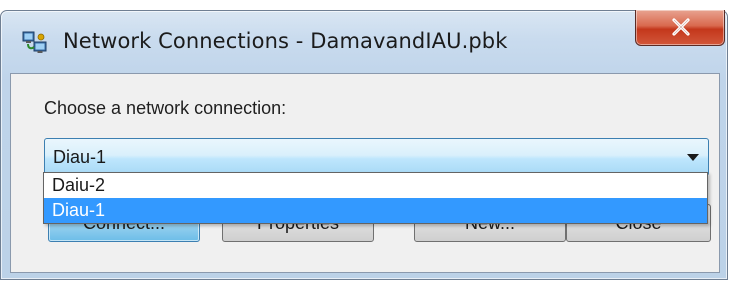 This screenshot has height=282, width=732. I want to click on choose-connection-label: Choose a network connection:, so click(165, 108).